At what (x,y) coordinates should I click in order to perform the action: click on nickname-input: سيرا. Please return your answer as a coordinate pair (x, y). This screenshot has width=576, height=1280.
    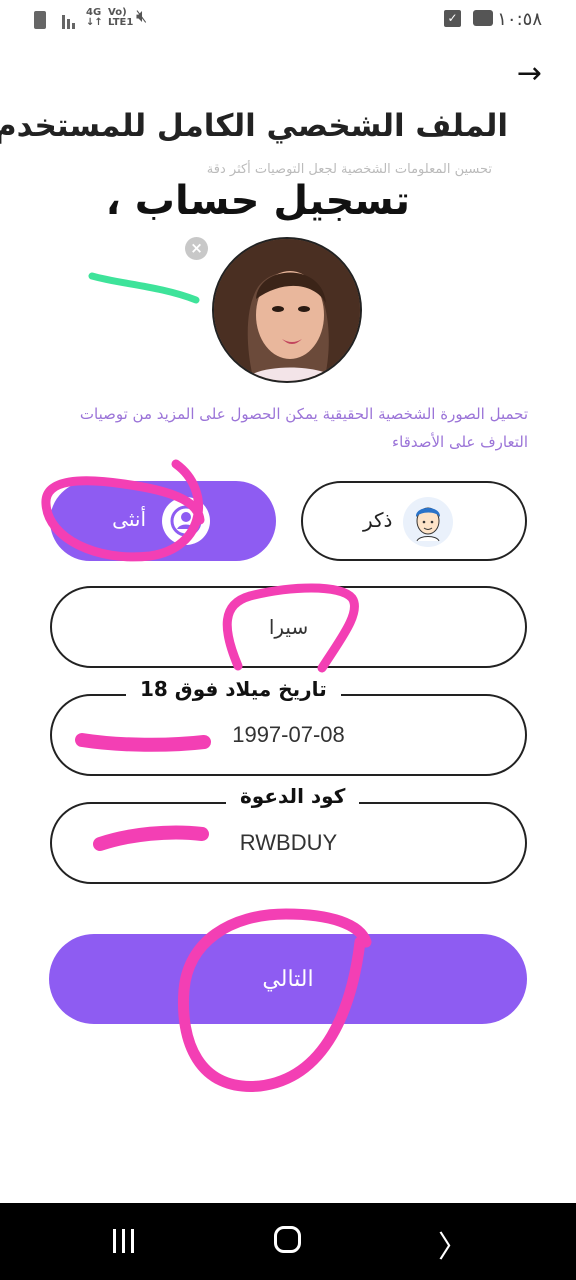
    Looking at the image, I should click on (288, 627).